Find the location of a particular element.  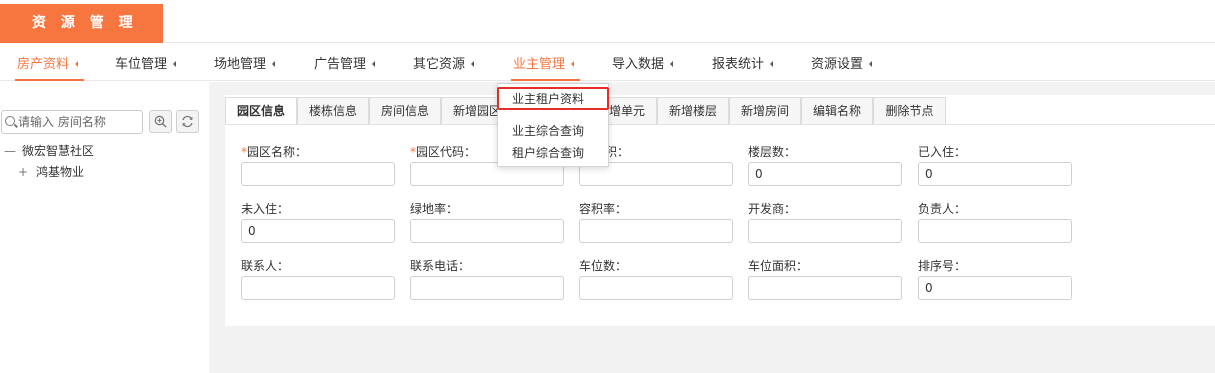

zoom-search-button is located at coordinates (160, 121).